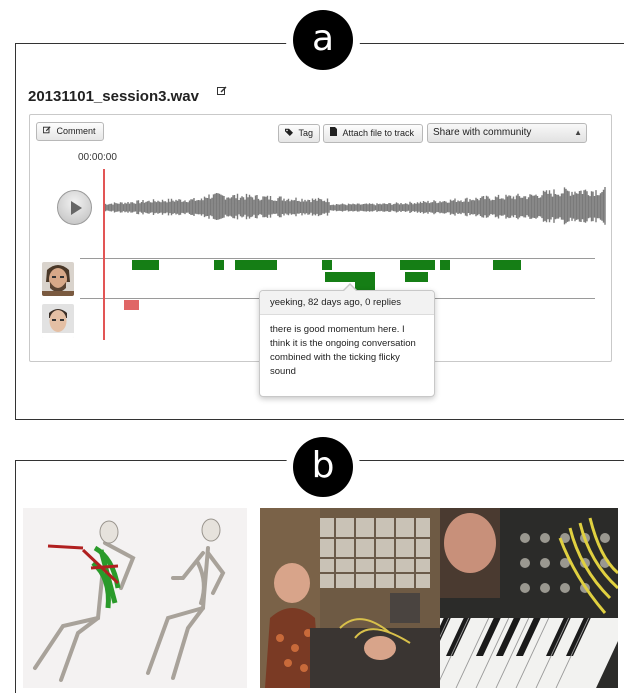 This screenshot has width=624, height=693. I want to click on comment-button: Comment, so click(70, 131).